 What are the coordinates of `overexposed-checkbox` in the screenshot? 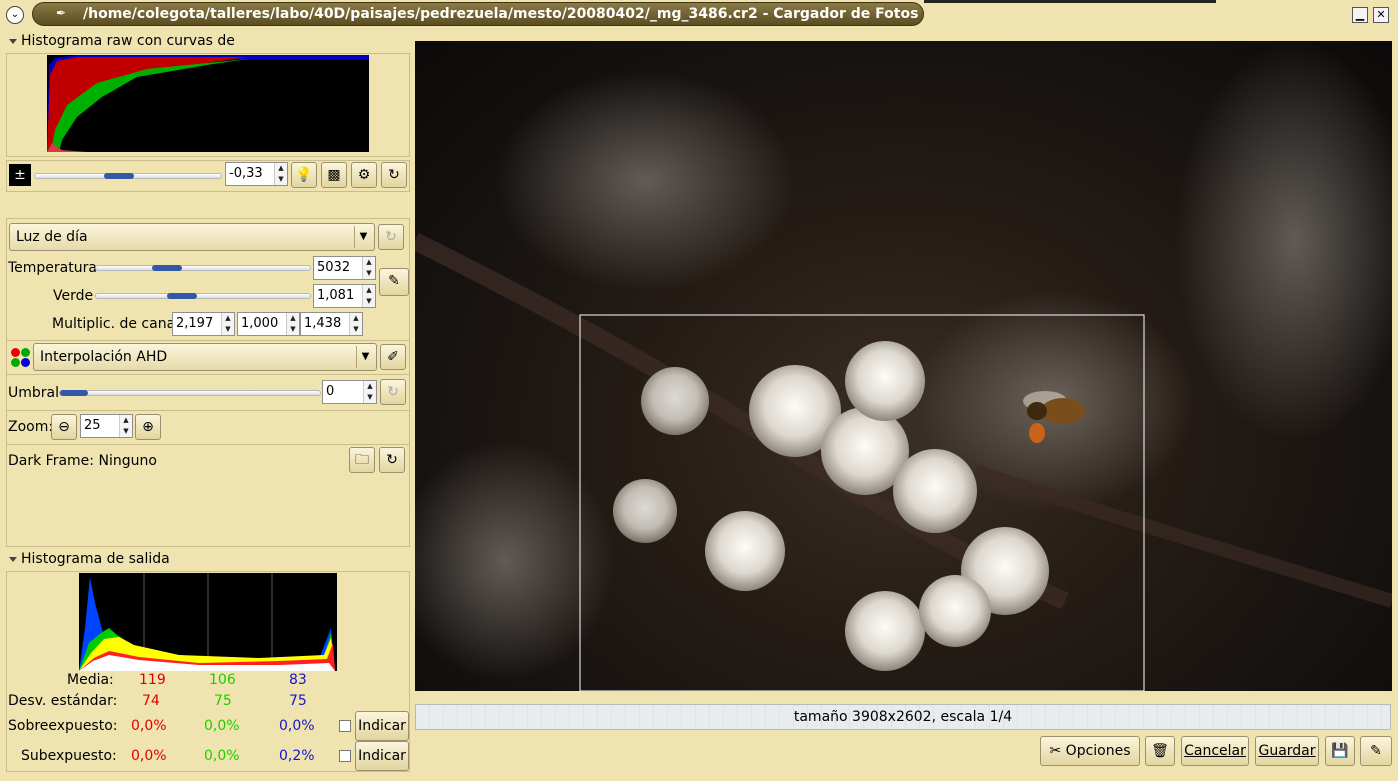 It's located at (345, 726).